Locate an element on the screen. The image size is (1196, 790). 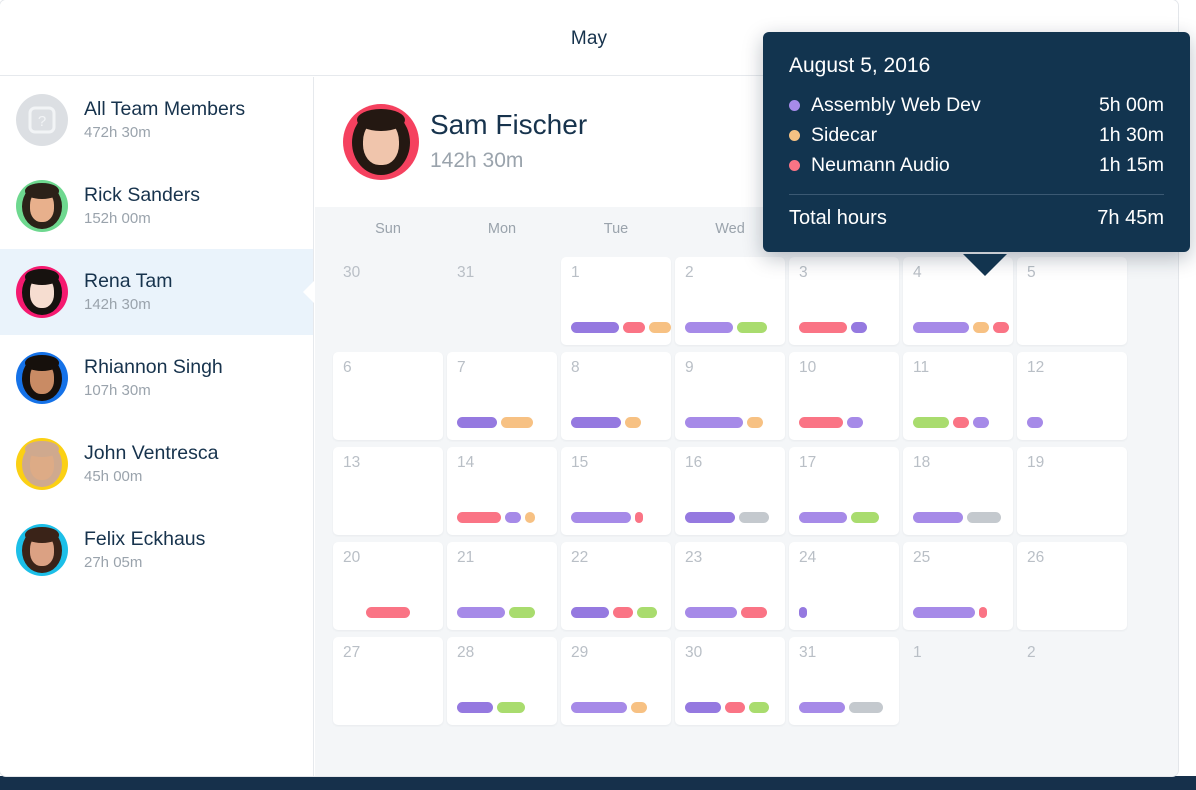
calendar-day-cell: 11 is located at coordinates (958, 396).